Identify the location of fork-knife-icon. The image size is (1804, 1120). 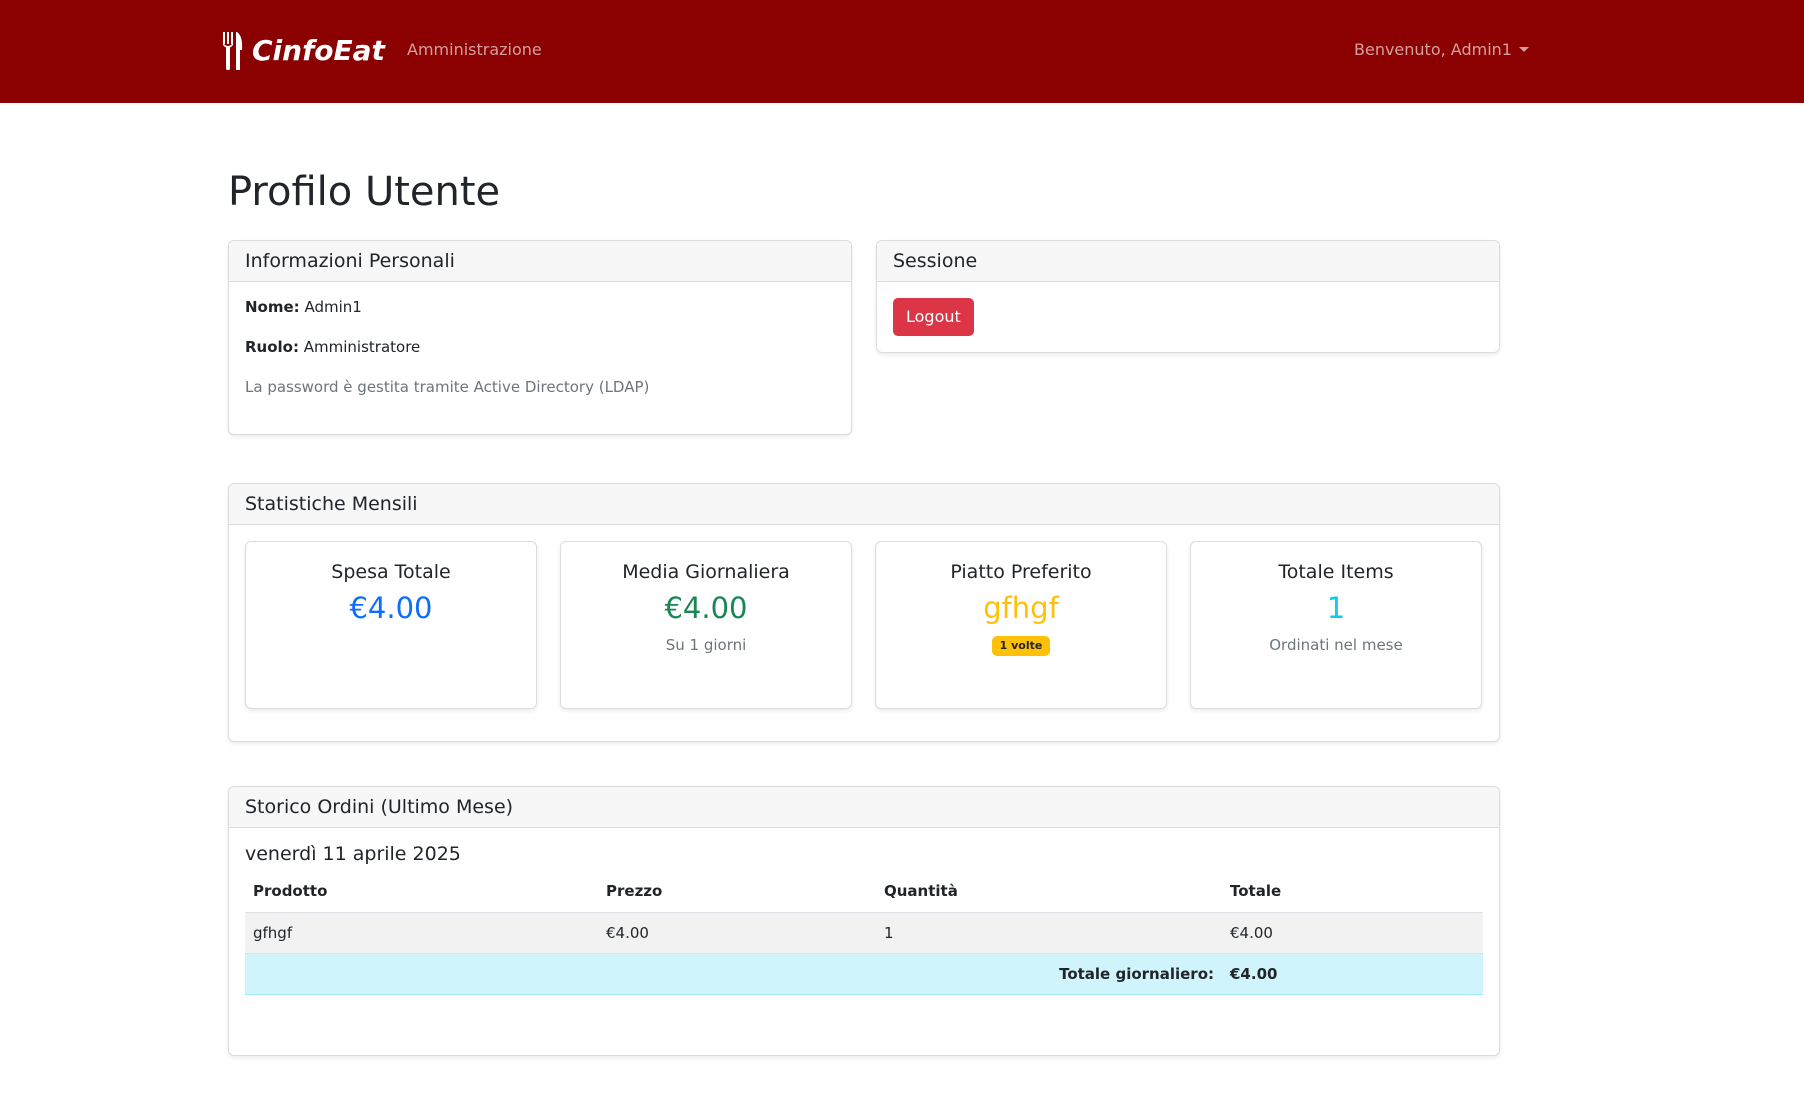
(233, 51).